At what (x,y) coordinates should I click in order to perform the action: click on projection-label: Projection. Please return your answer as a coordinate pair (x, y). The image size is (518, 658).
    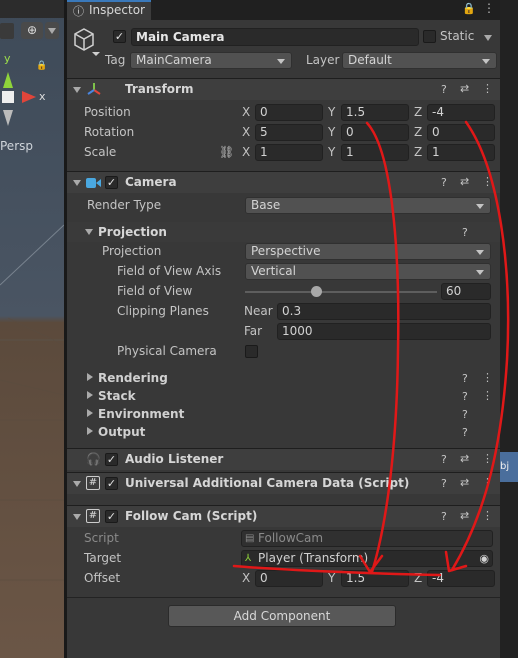
    Looking at the image, I should click on (132, 251).